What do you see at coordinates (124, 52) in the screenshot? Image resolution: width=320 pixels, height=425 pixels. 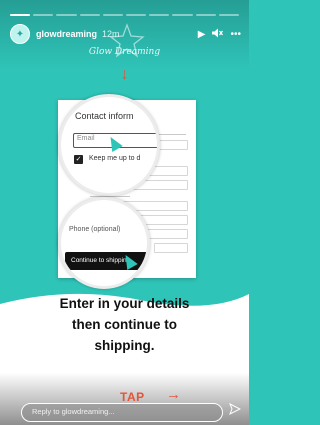 I see `brand-name: Glow Dreaming` at bounding box center [124, 52].